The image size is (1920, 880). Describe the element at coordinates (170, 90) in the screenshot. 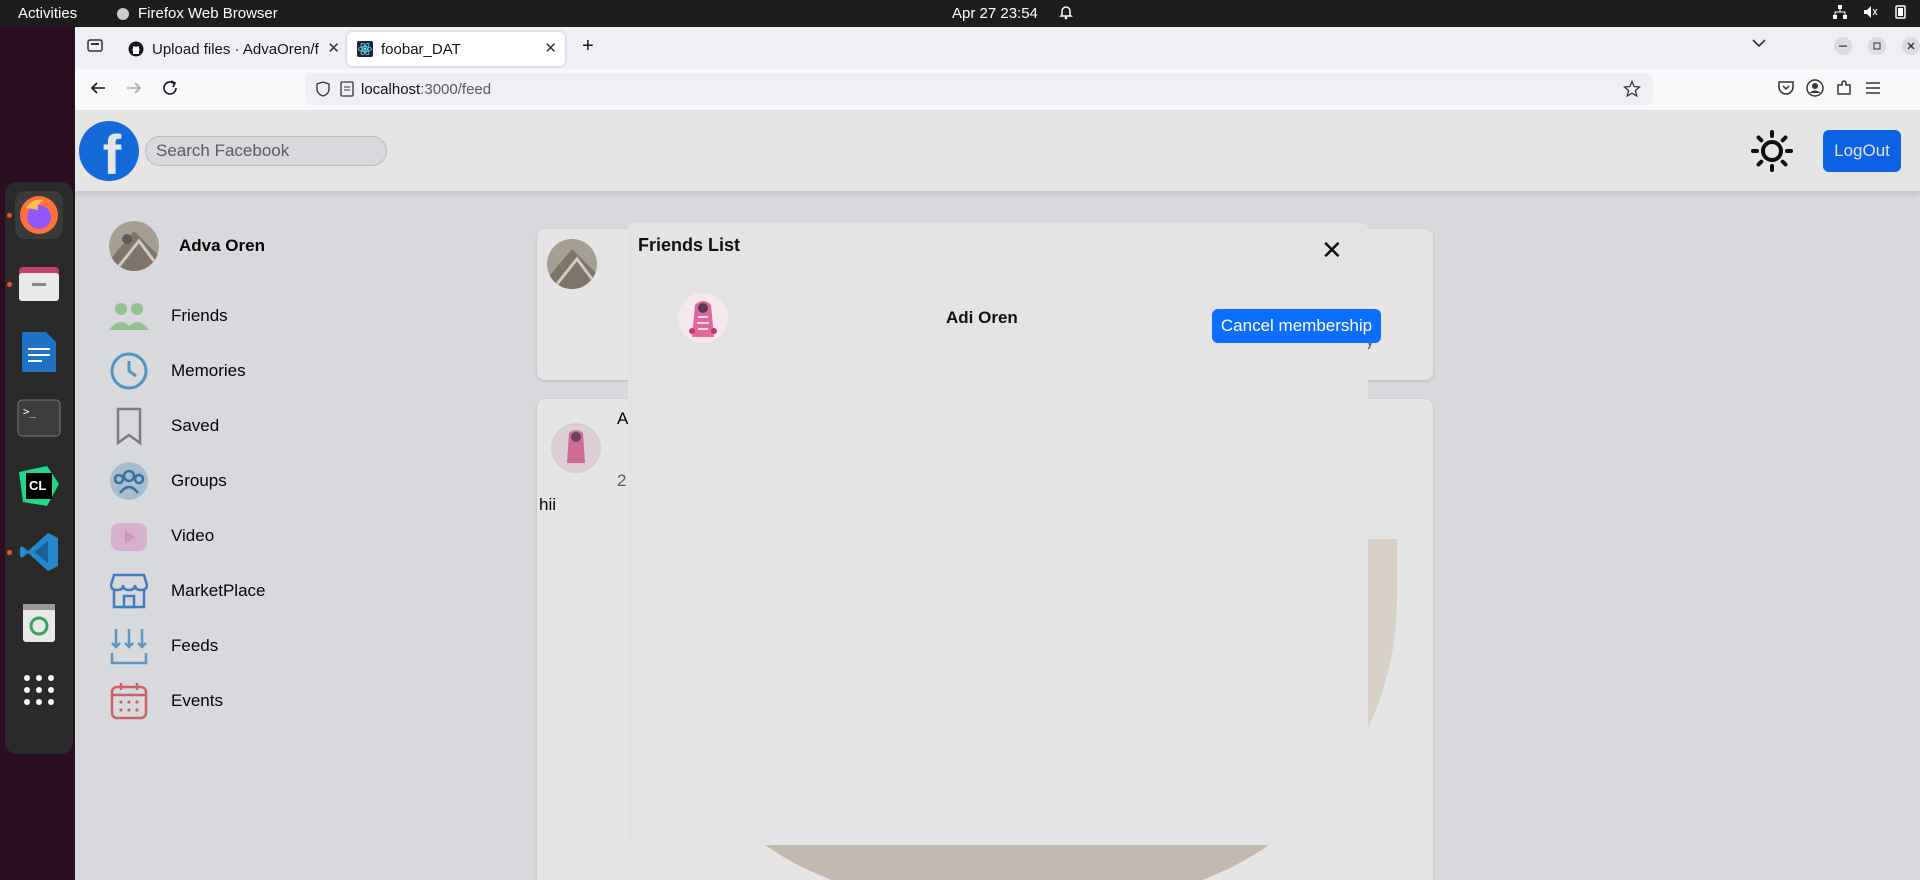

I see `reload-icon` at that location.